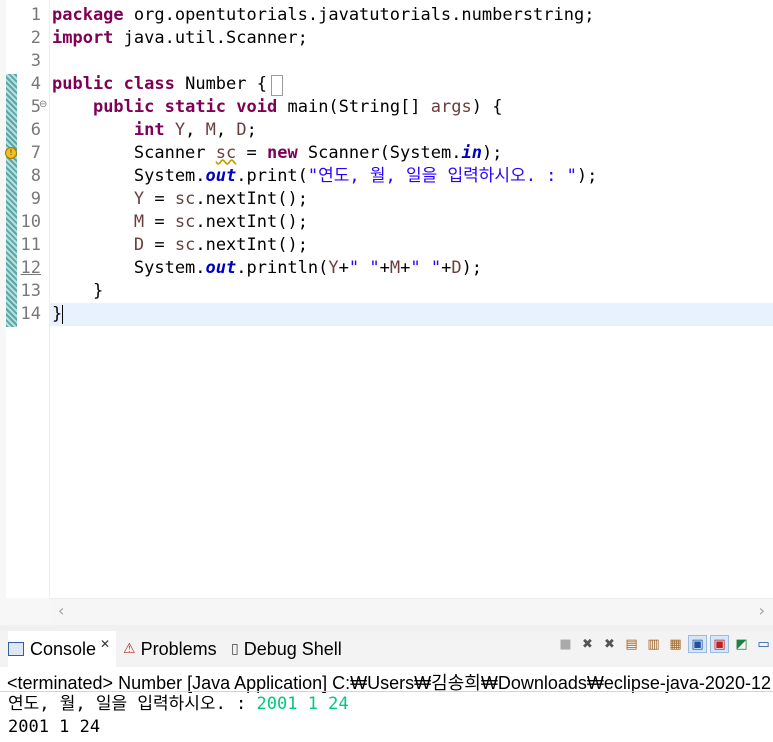 This screenshot has height=742, width=773. I want to click on close-icon: ✕, so click(105, 644).